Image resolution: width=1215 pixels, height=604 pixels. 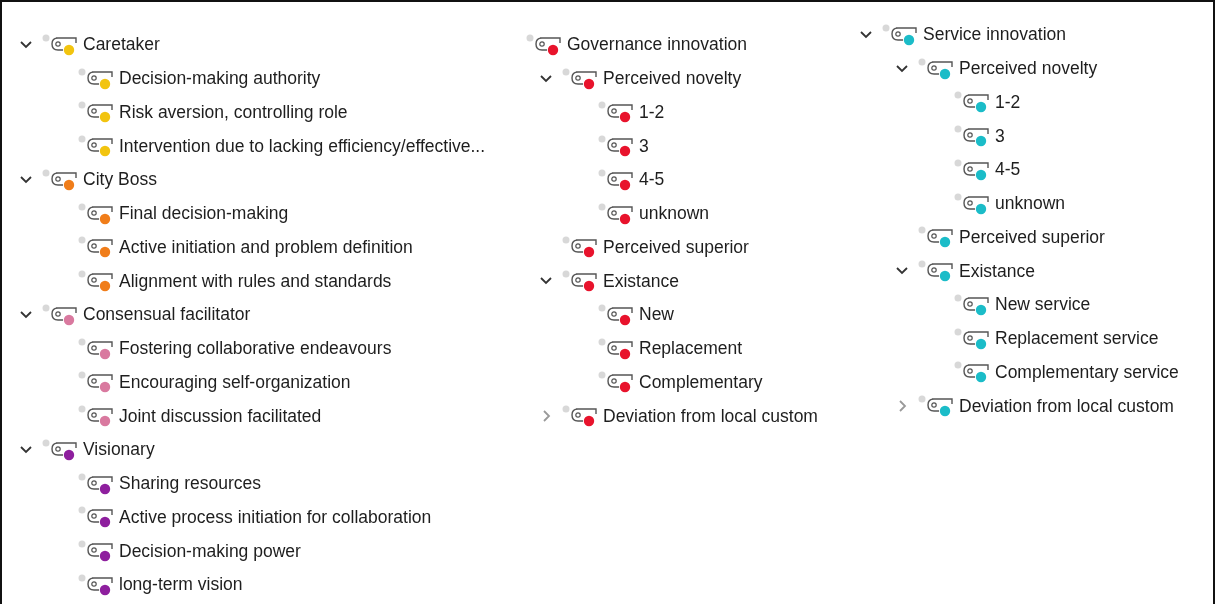 I want to click on node-label: Decision-making authority, so click(x=220, y=79).